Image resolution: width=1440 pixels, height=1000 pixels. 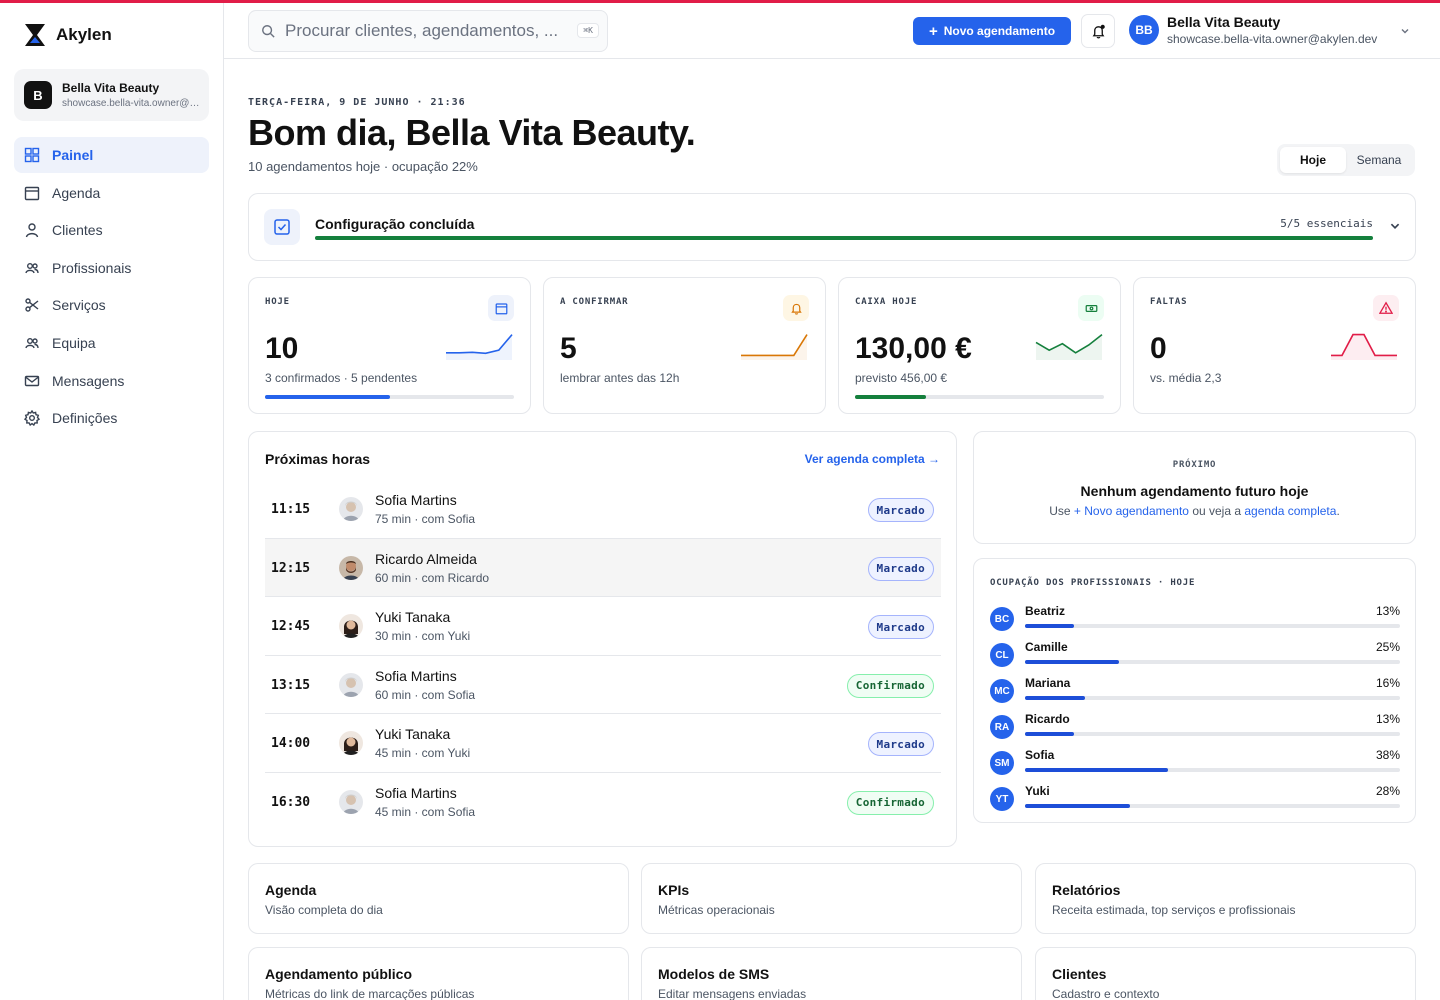 What do you see at coordinates (1045, 611) in the screenshot?
I see `professional-name: Beatriz` at bounding box center [1045, 611].